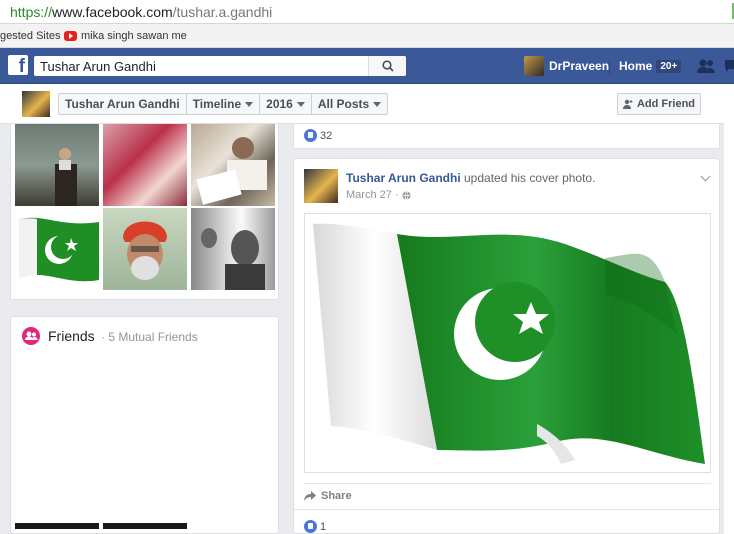 This screenshot has height=534, width=734. What do you see at coordinates (71, 336) in the screenshot?
I see `friends-title: Friends` at bounding box center [71, 336].